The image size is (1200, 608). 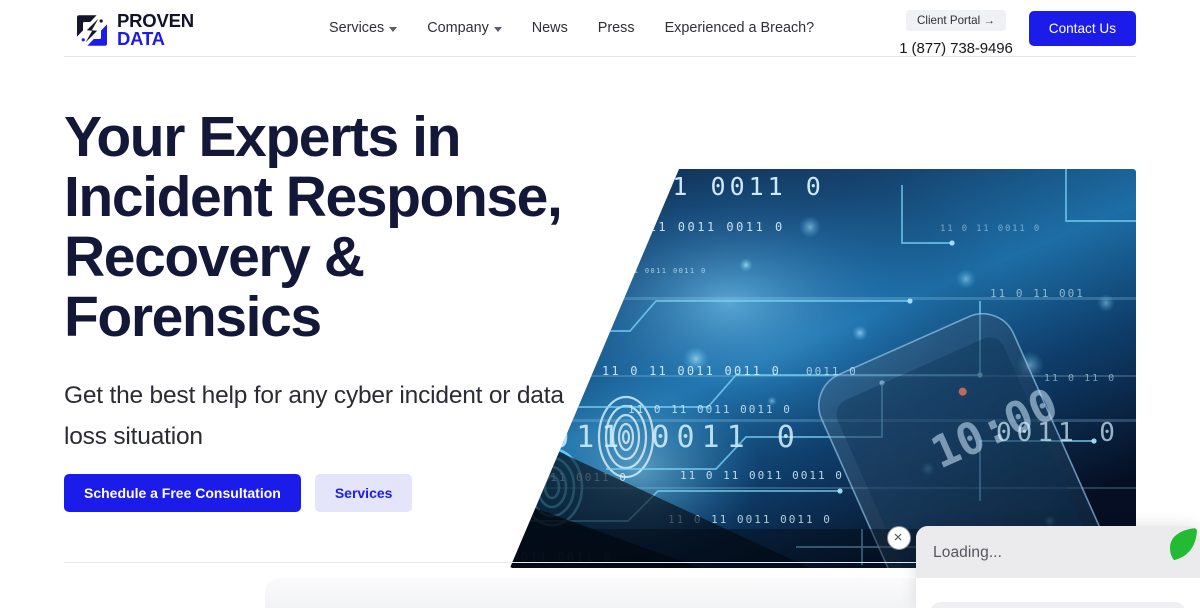 I want to click on nav-item-news: News, so click(x=550, y=28).